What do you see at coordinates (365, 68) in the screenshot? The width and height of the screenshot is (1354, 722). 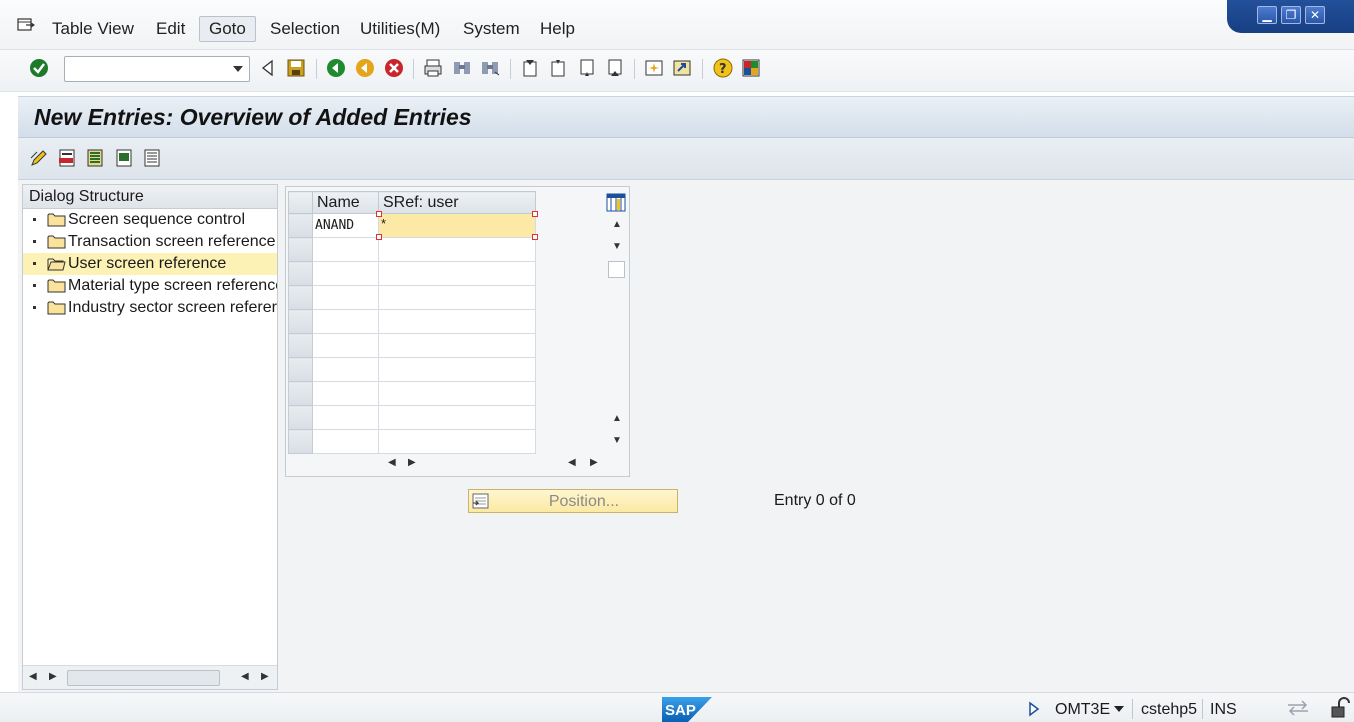 I see `exit-icon` at bounding box center [365, 68].